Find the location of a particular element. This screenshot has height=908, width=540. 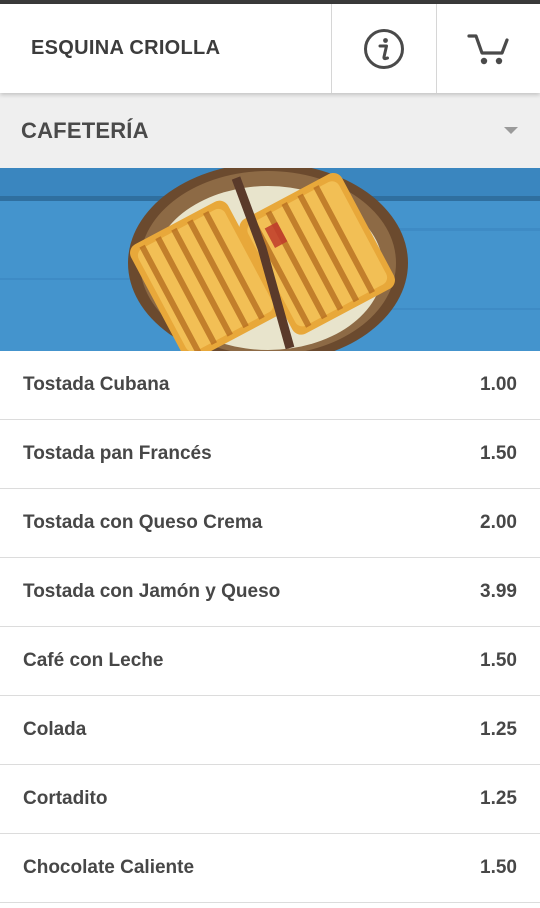

item-name: Café con Leche is located at coordinates (93, 660).